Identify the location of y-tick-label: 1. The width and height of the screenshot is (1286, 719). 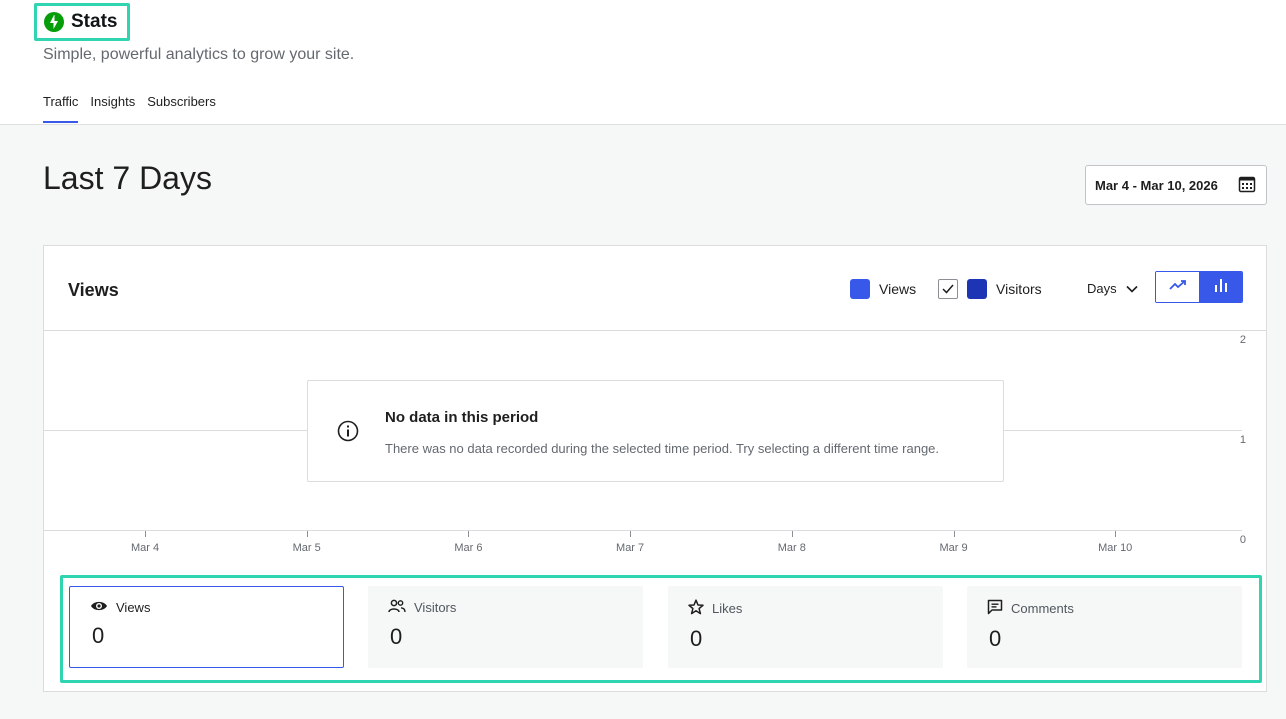
(1242, 440).